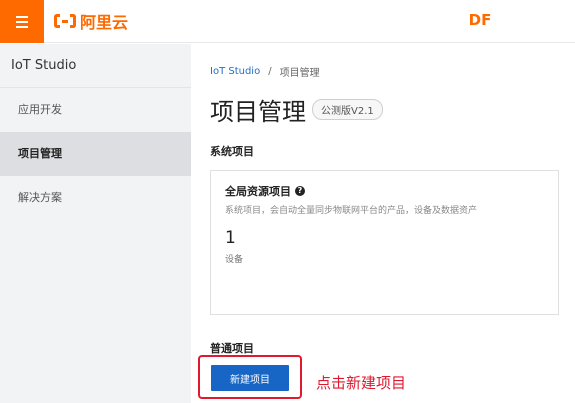 The image size is (575, 403). I want to click on breadcrumb-current: 项目管理, so click(299, 73).